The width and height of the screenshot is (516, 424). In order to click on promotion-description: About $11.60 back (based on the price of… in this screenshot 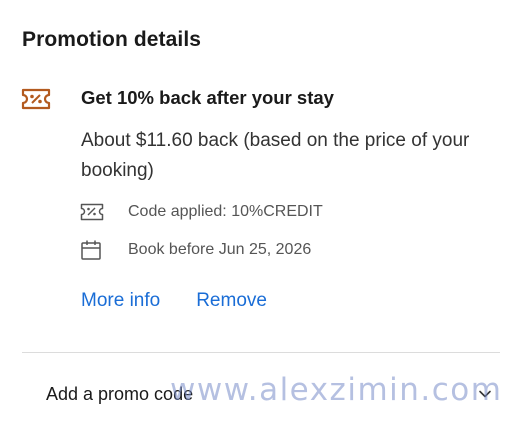, I will do `click(275, 155)`.